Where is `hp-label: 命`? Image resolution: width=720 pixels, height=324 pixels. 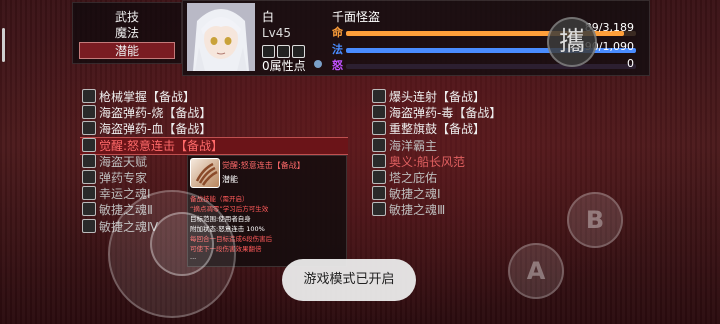 hp-label: 命 is located at coordinates (337, 32).